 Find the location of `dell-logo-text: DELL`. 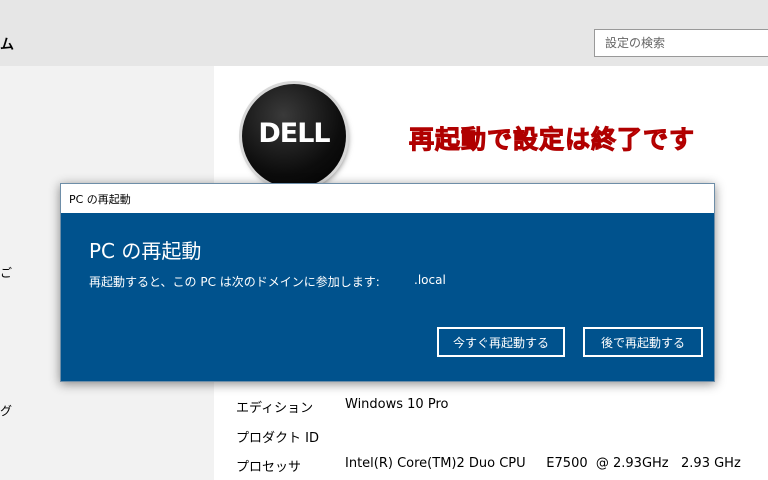

dell-logo-text: DELL is located at coordinates (294, 133).